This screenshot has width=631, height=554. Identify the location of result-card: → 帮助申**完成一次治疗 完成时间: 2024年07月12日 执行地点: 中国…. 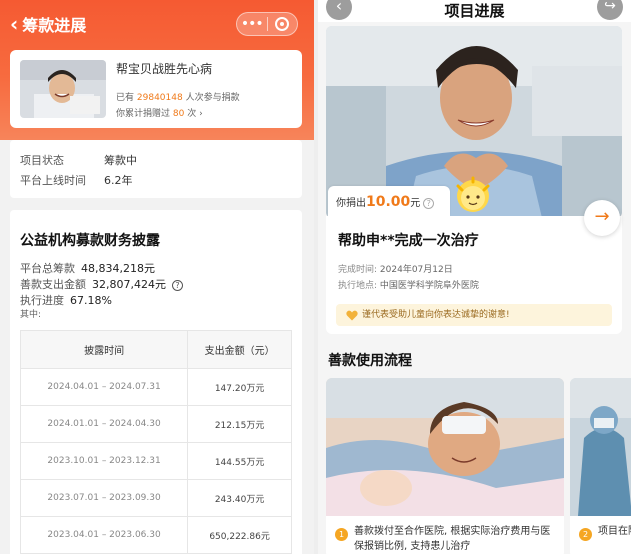
(474, 267).